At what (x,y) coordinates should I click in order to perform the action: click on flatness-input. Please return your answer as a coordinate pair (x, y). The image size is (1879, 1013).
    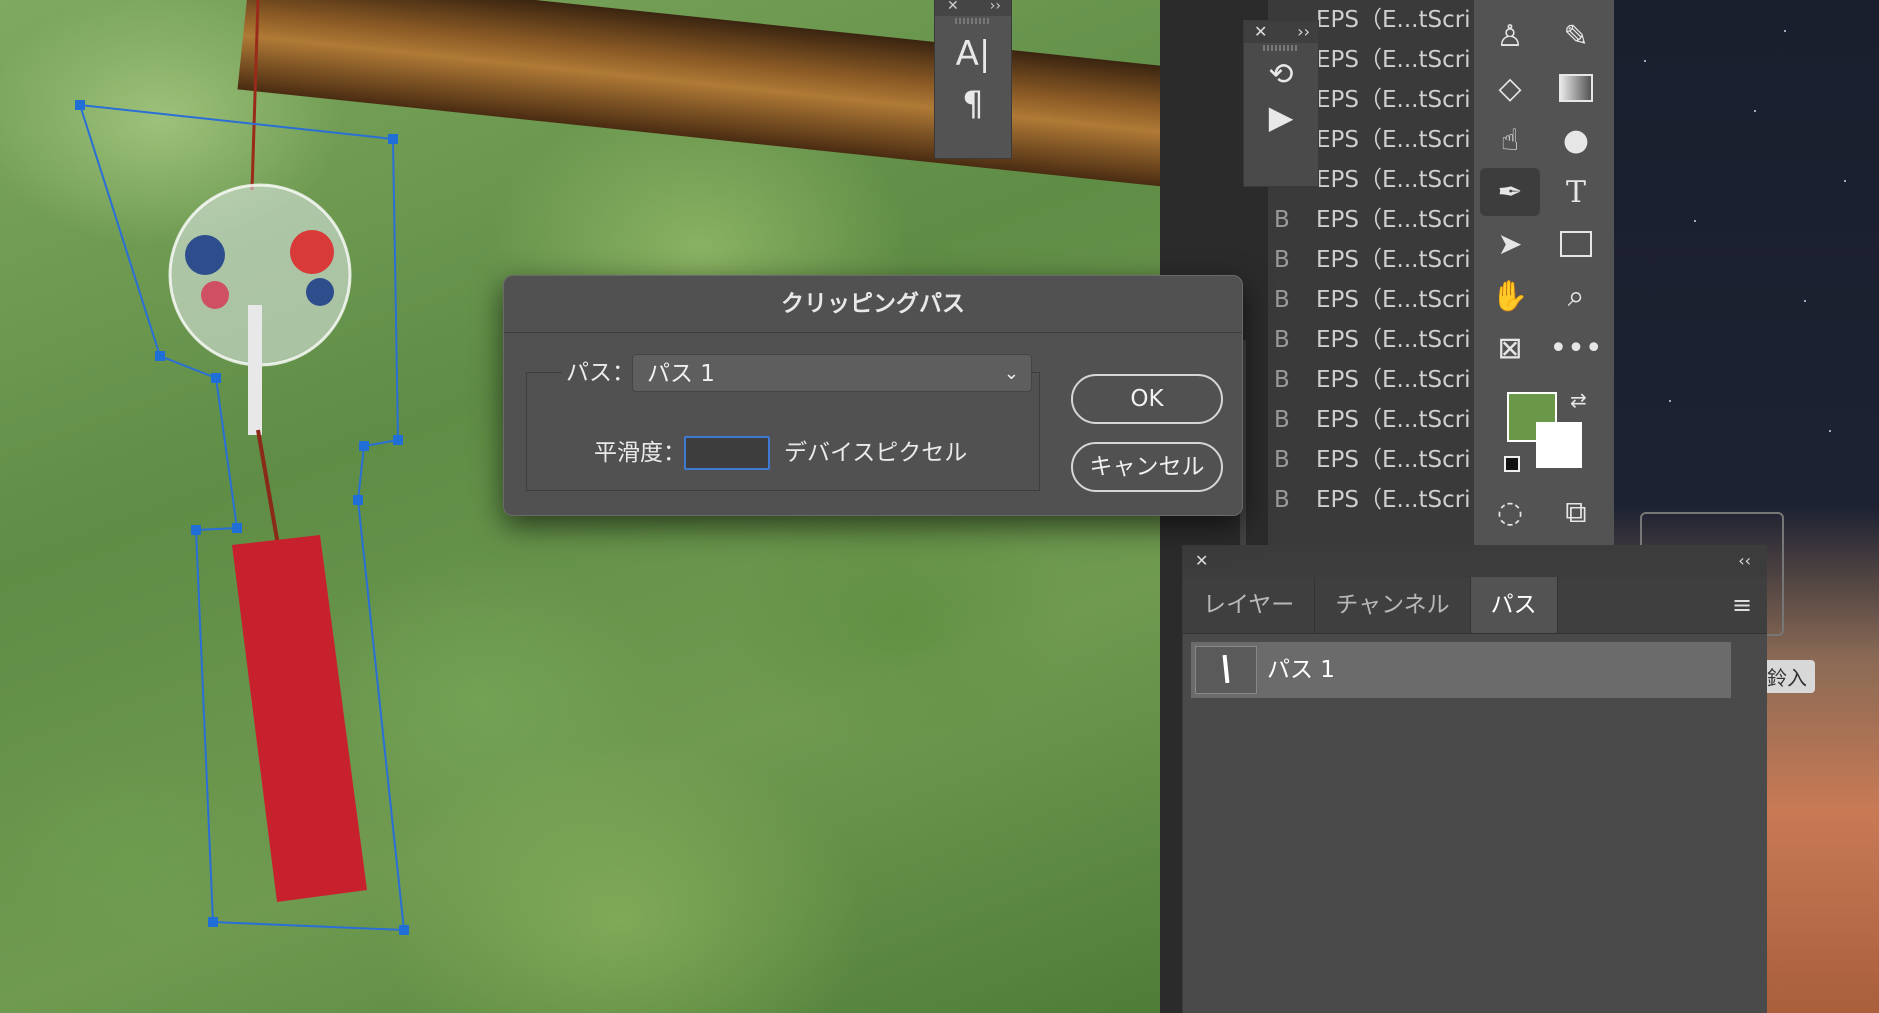
    Looking at the image, I should click on (727, 453).